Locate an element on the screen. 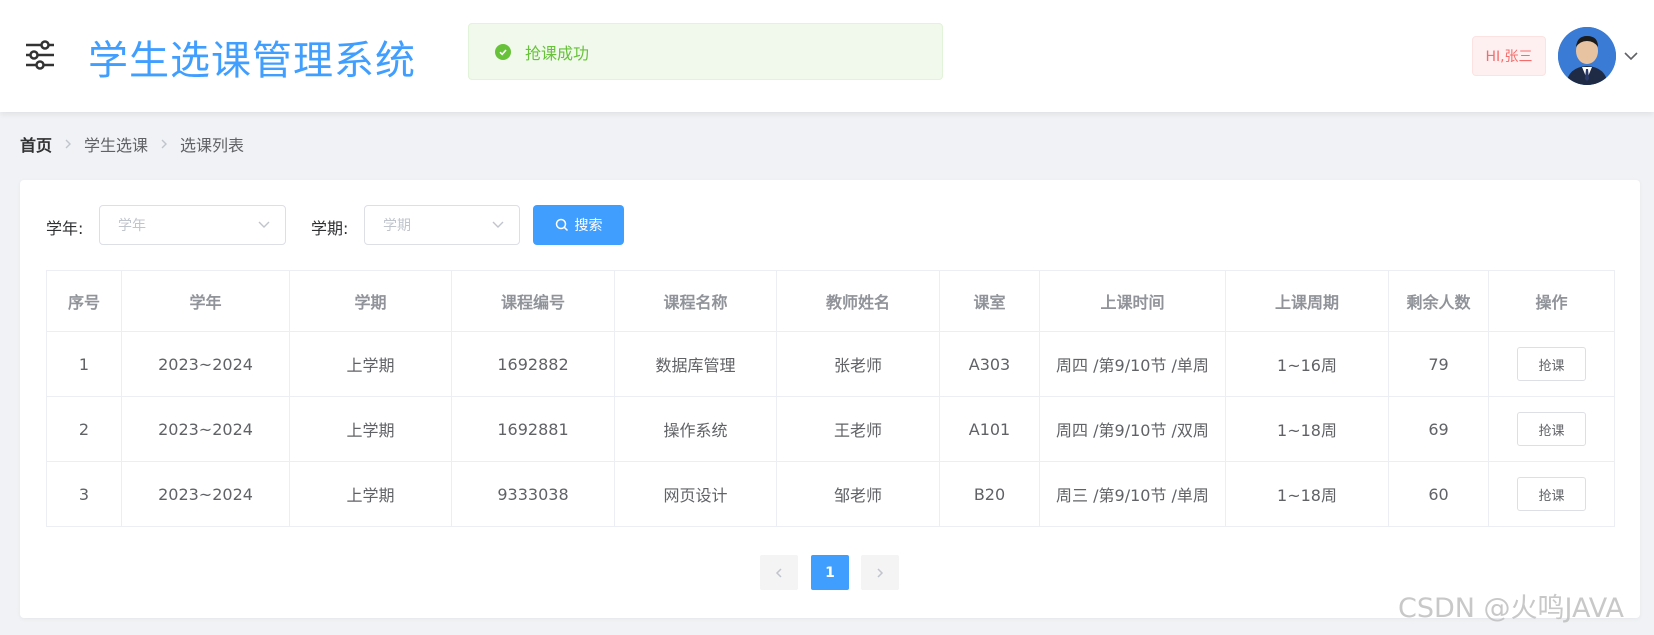 Image resolution: width=1654 pixels, height=635 pixels. search-button-label: 搜索 is located at coordinates (588, 226).